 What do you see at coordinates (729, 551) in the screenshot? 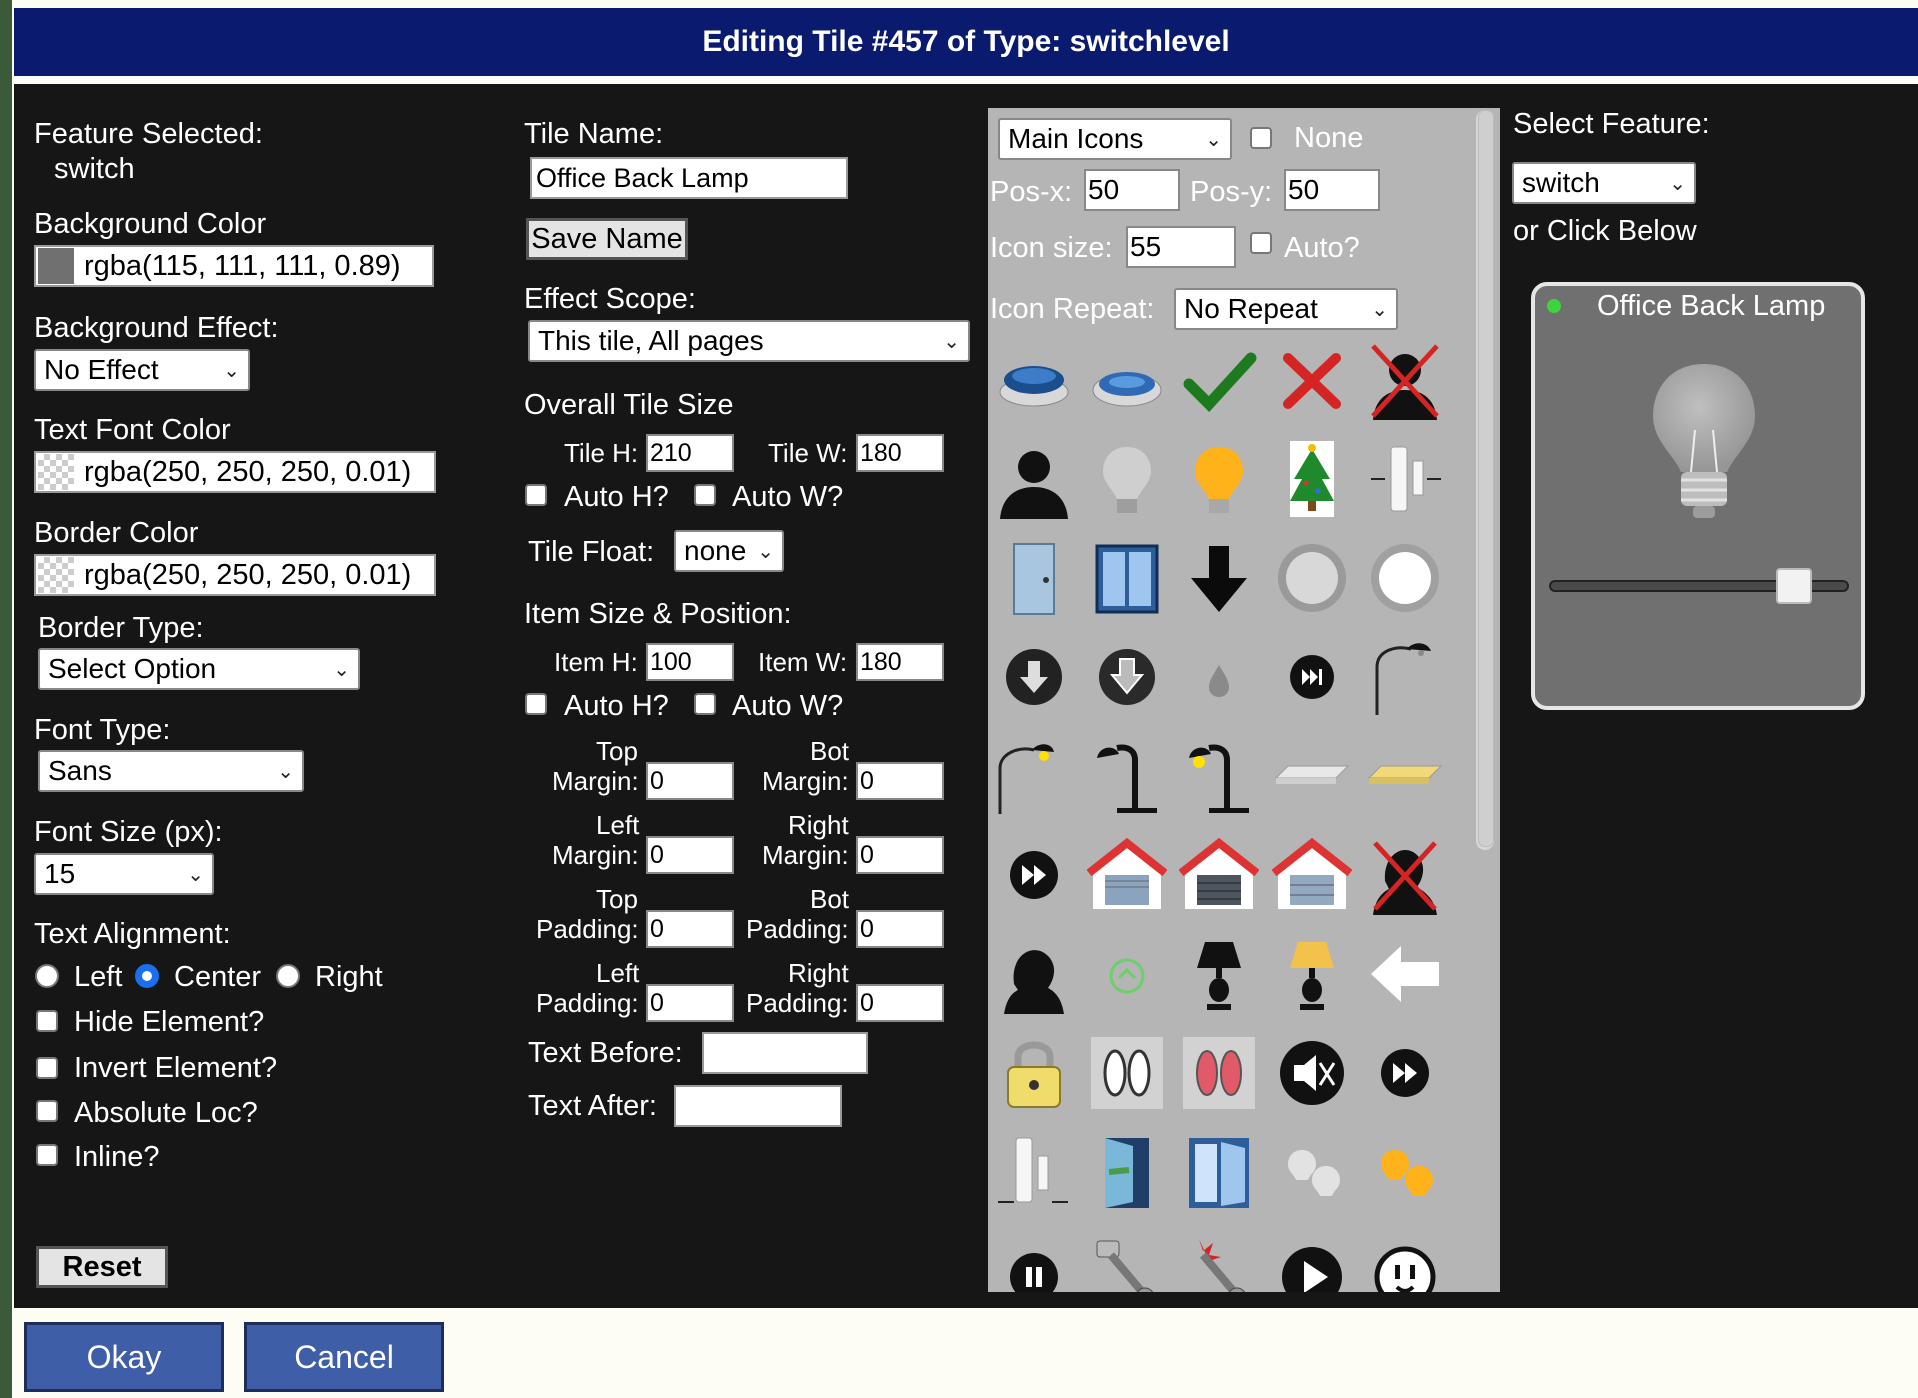
I see `tile-float-select: none ⌄` at bounding box center [729, 551].